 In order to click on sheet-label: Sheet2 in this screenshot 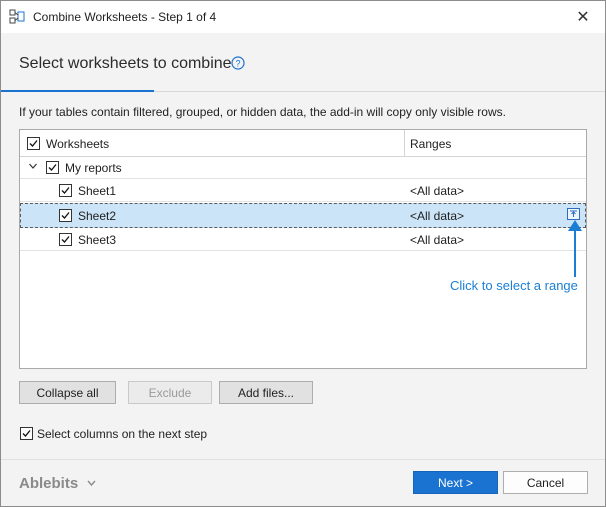, I will do `click(97, 216)`.